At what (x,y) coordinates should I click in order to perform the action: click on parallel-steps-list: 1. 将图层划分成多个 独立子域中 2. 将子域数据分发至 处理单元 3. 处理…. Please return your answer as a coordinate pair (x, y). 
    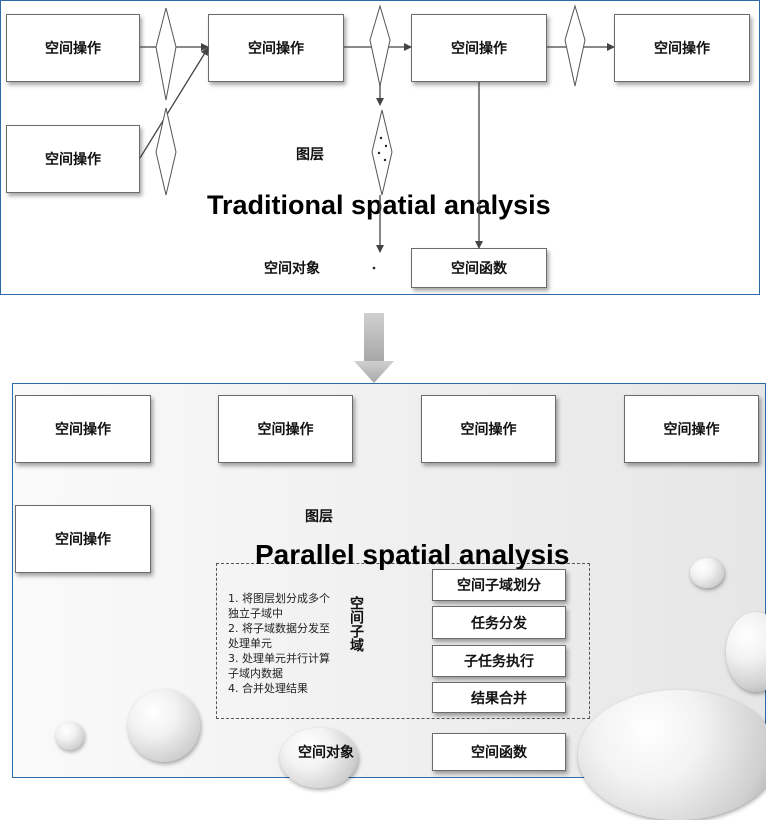
    Looking at the image, I should click on (279, 643).